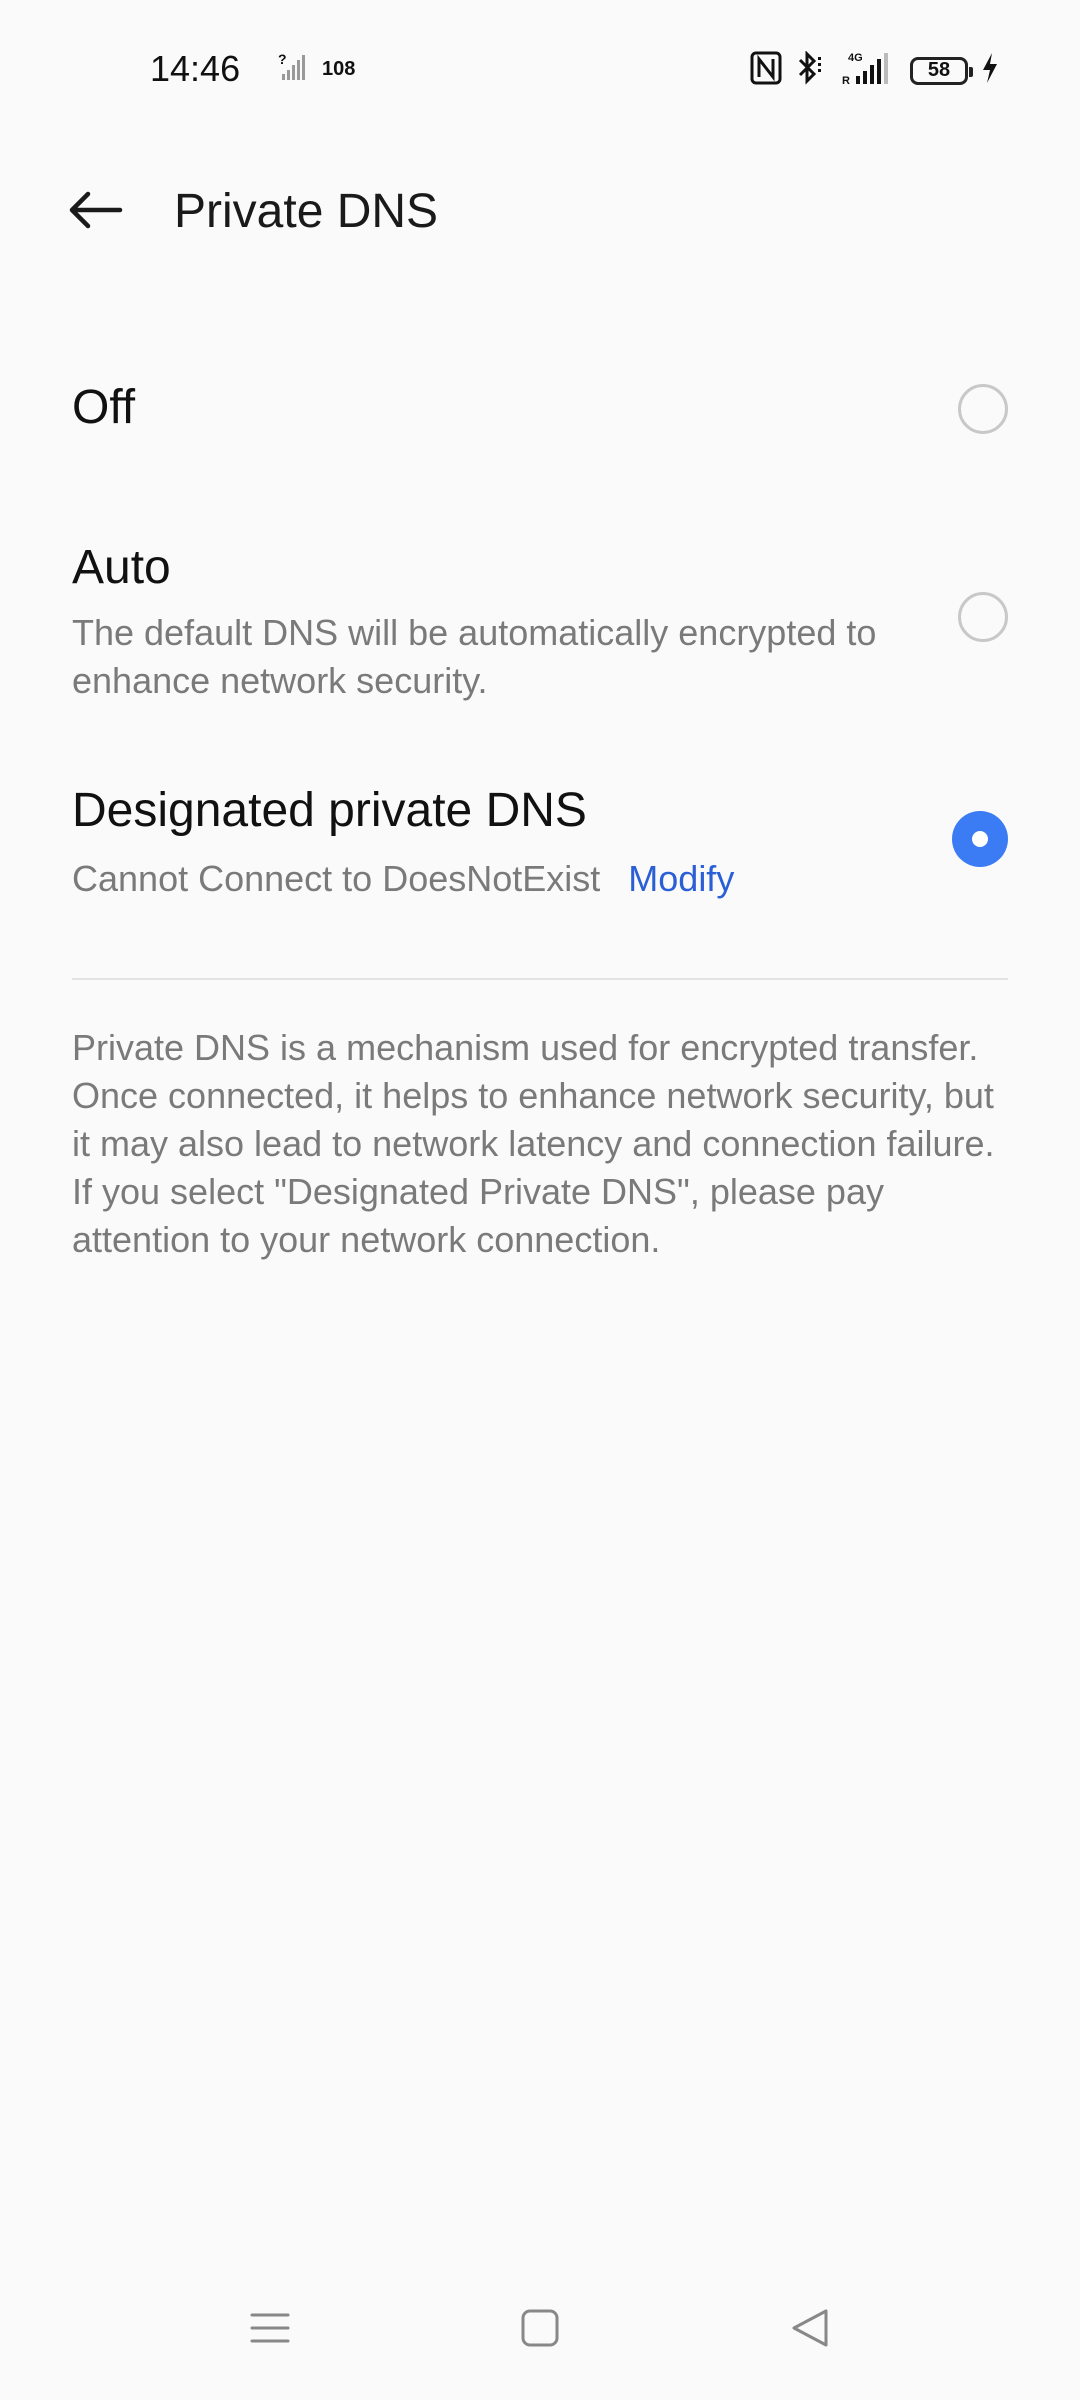  I want to click on status-right-icons: 4G R 58, so click(875, 70).